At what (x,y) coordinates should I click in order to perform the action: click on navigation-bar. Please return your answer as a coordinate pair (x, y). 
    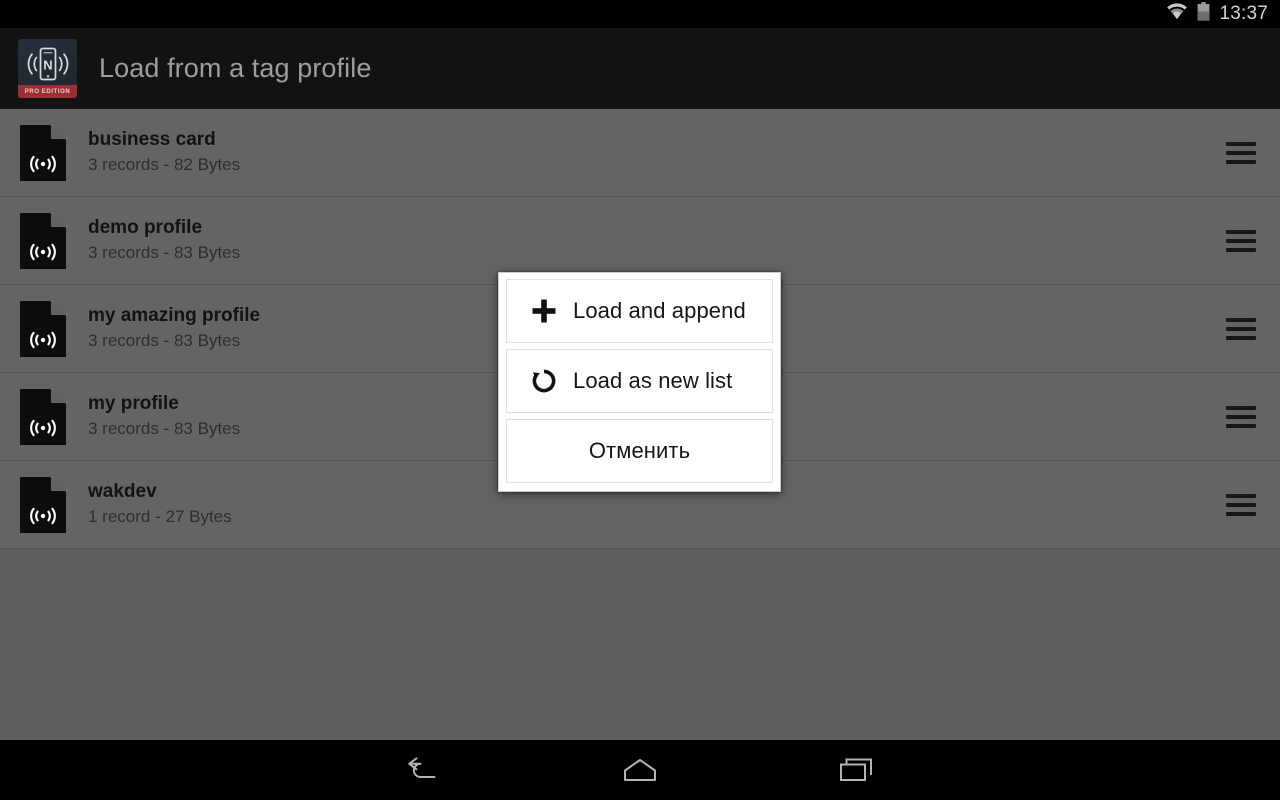
    Looking at the image, I should click on (640, 770).